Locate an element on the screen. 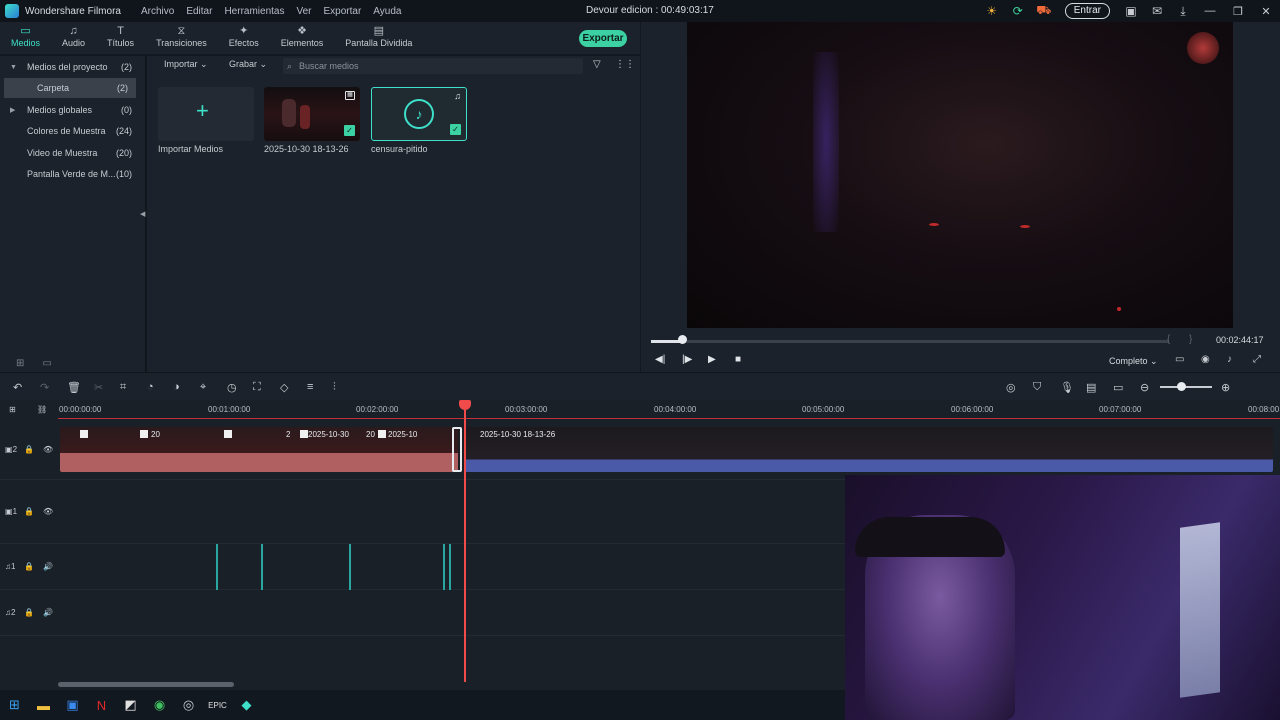  tab-efectos: ✦ Efectos is located at coordinates (244, 39).